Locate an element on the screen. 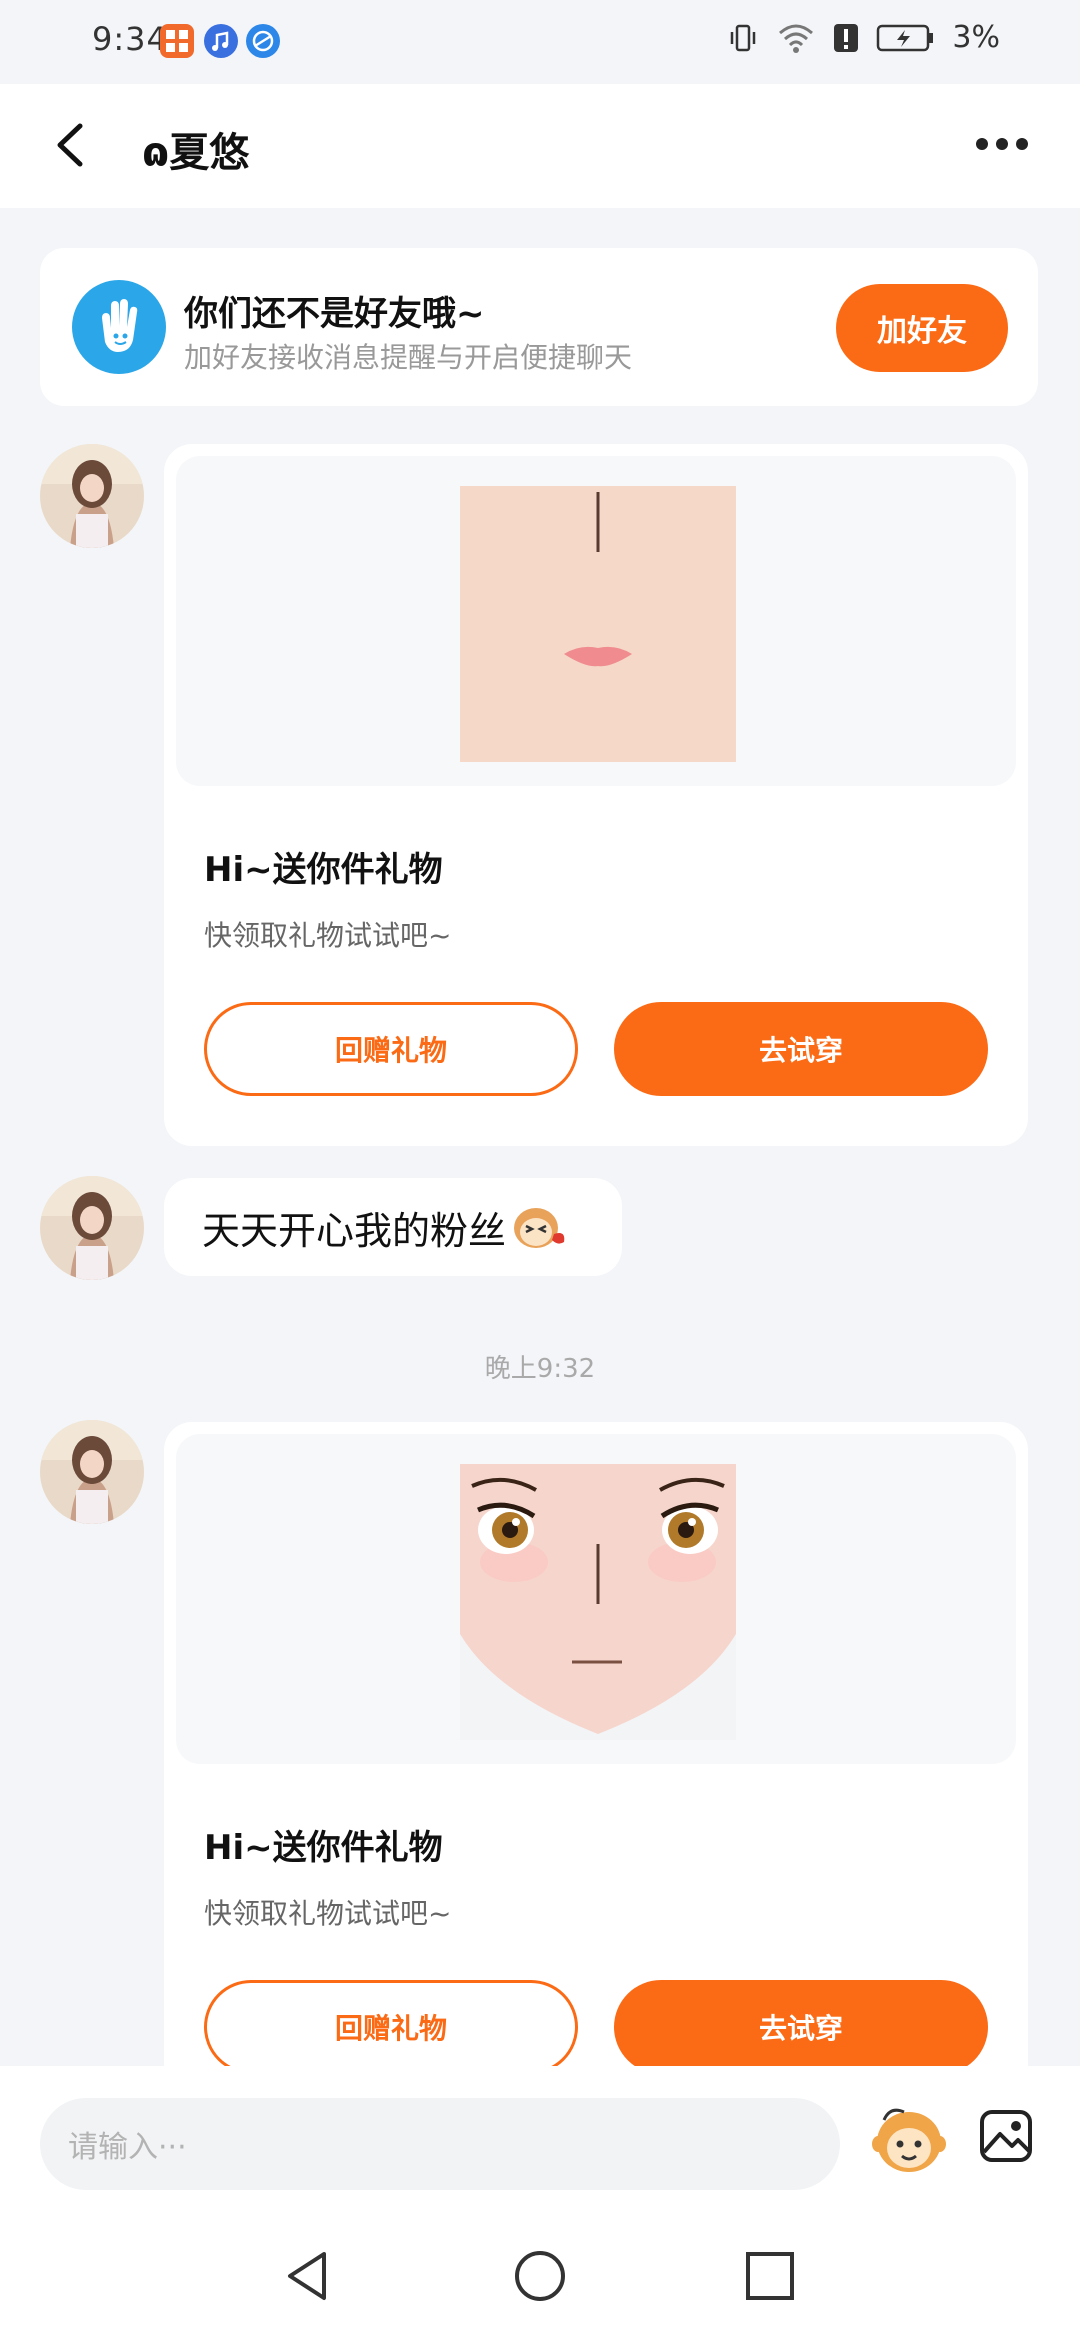  add-friend-button: 加好友 is located at coordinates (922, 328).